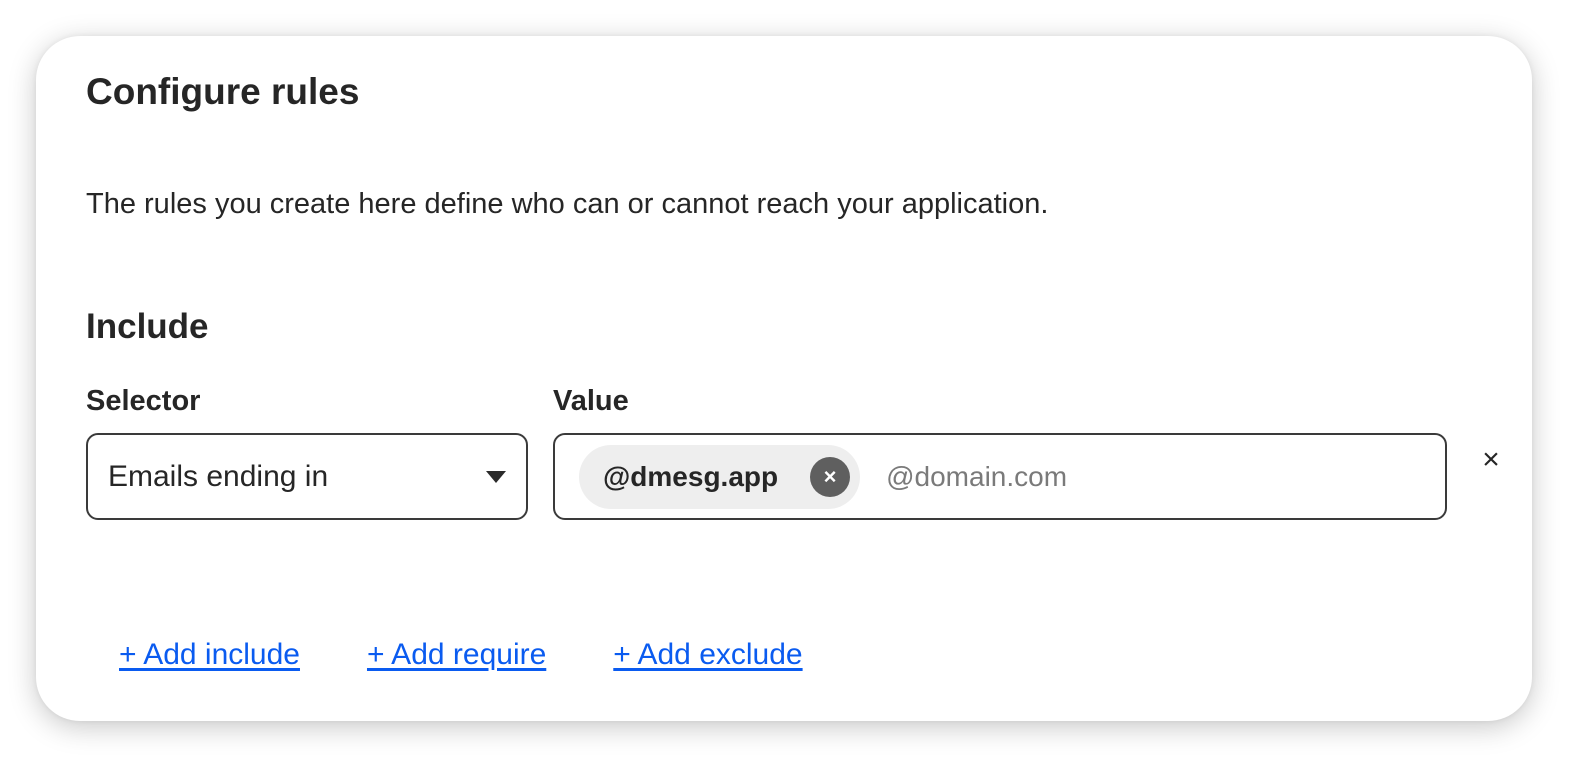  Describe the element at coordinates (218, 476) in the screenshot. I see `selector-selected-value: Emails ending in` at that location.